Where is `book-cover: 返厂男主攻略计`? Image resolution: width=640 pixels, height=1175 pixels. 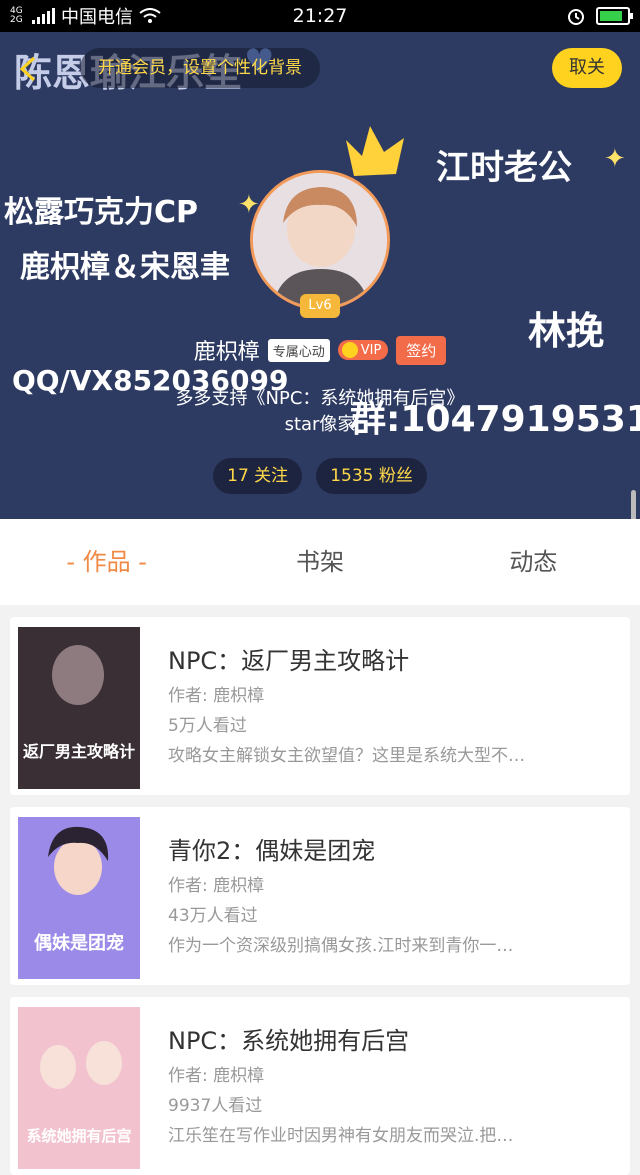
book-cover: 返厂男主攻略计 is located at coordinates (79, 708).